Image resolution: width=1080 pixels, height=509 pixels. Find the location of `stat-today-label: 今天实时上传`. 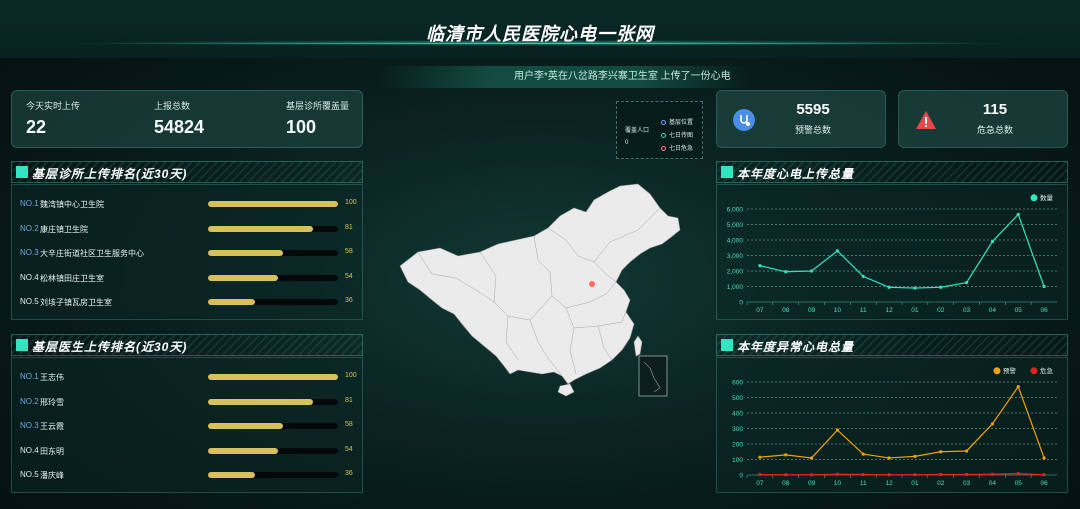

stat-today-label: 今天实时上传 is located at coordinates (53, 106).